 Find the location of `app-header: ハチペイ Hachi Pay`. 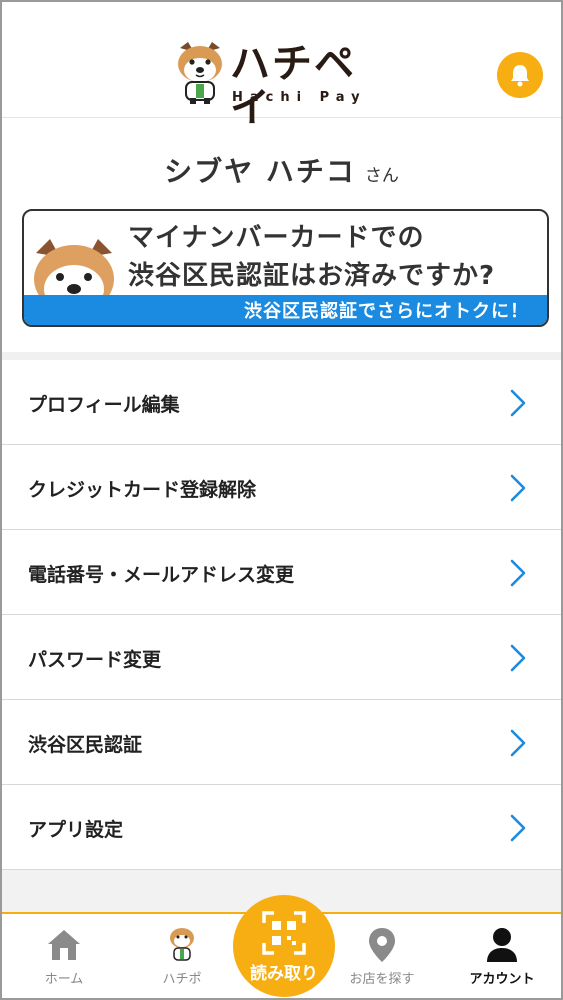

app-header: ハチペイ Hachi Pay is located at coordinates (281, 66).